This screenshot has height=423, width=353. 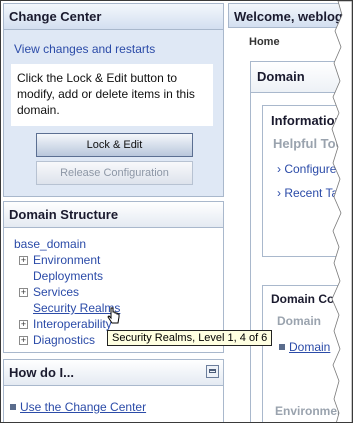 I want to click on change-center-title: Change Center, so click(x=113, y=17).